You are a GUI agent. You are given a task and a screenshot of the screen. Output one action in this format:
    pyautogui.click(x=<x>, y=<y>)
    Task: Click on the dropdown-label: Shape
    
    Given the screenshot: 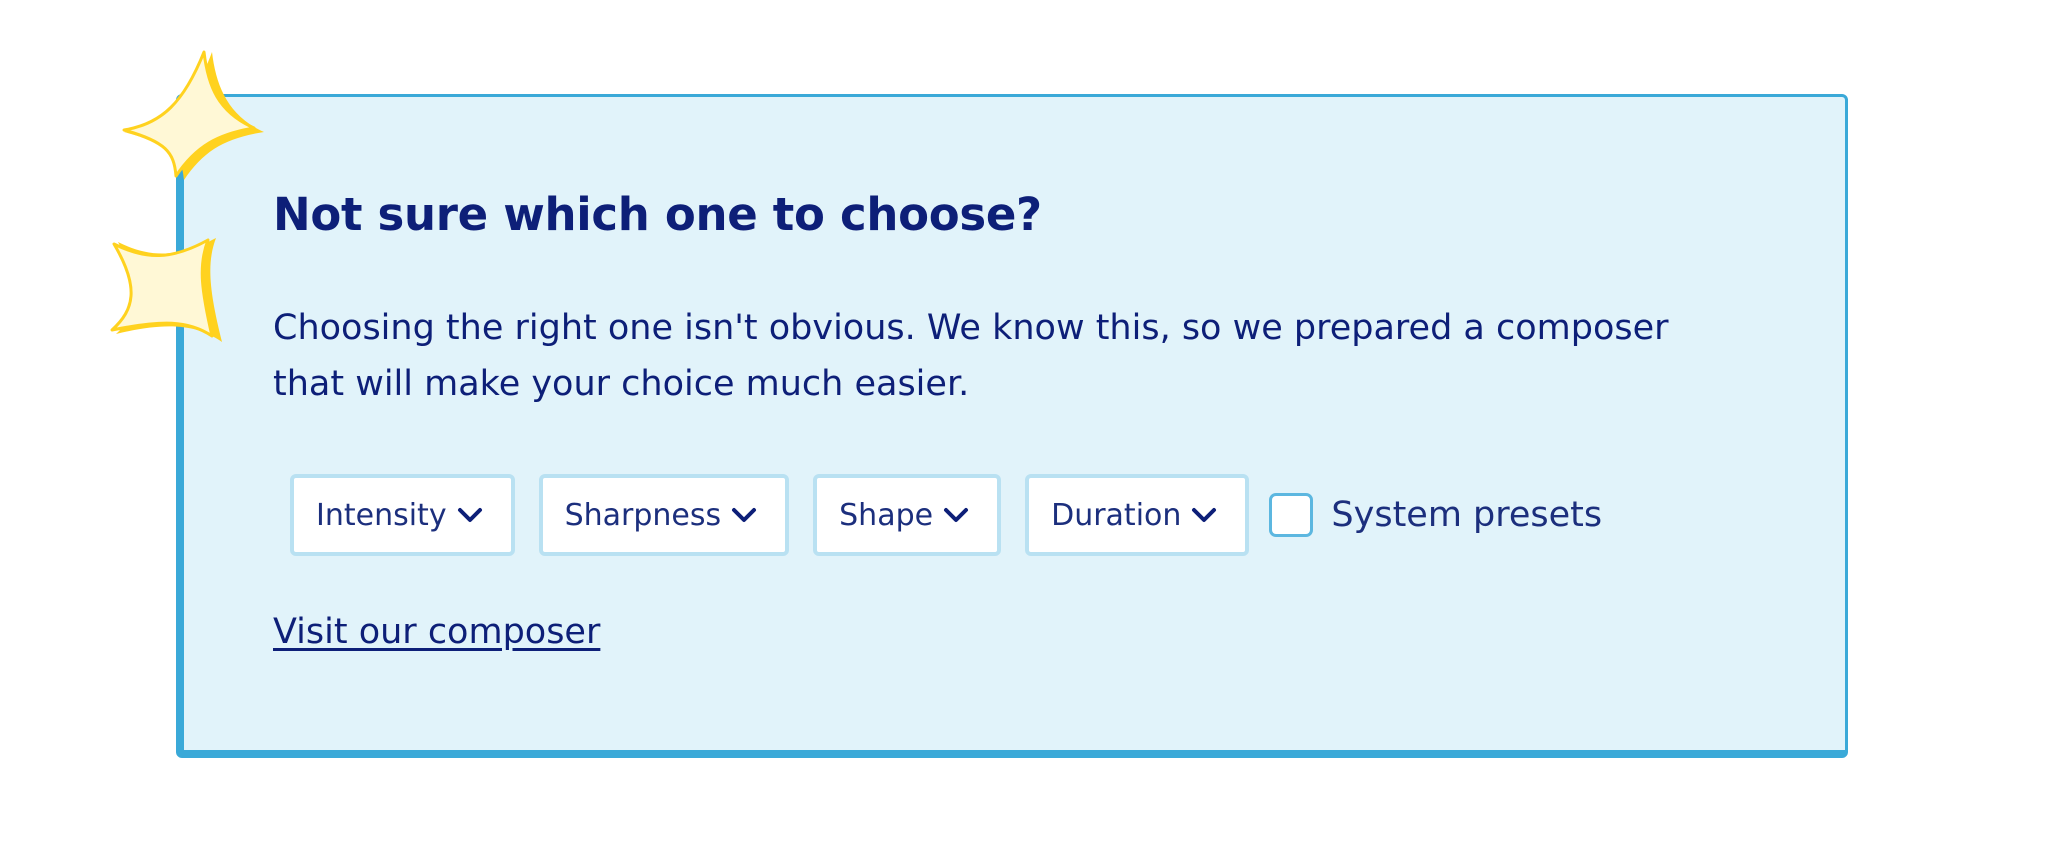 What is the action you would take?
    pyautogui.click(x=886, y=515)
    